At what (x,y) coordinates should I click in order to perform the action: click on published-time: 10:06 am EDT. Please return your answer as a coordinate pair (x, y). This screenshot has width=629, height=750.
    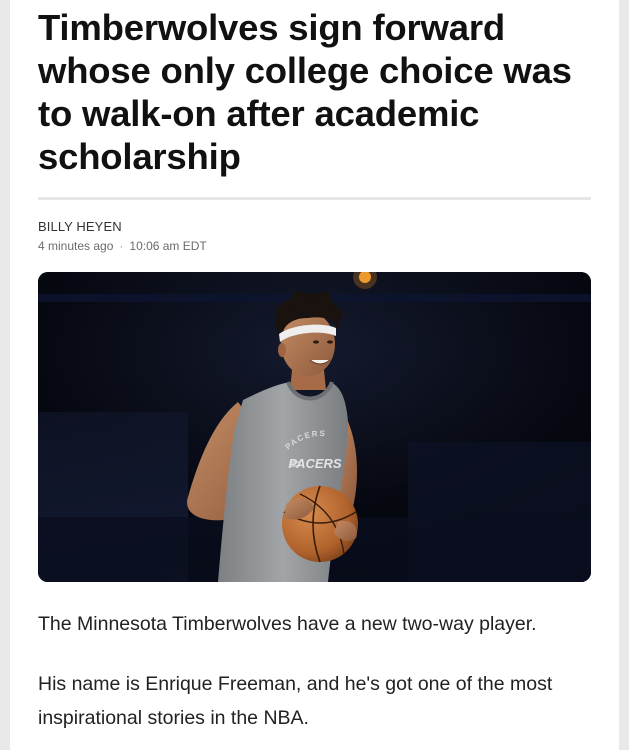
    Looking at the image, I should click on (168, 246).